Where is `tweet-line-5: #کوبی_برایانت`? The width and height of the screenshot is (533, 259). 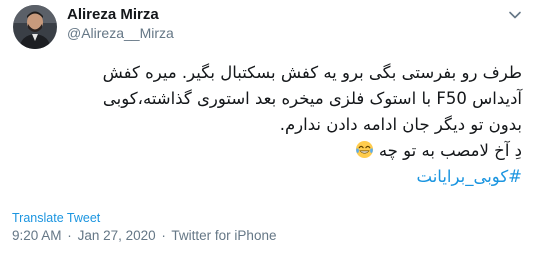 tweet-line-5: #کوبی_برایانت is located at coordinates (267, 177).